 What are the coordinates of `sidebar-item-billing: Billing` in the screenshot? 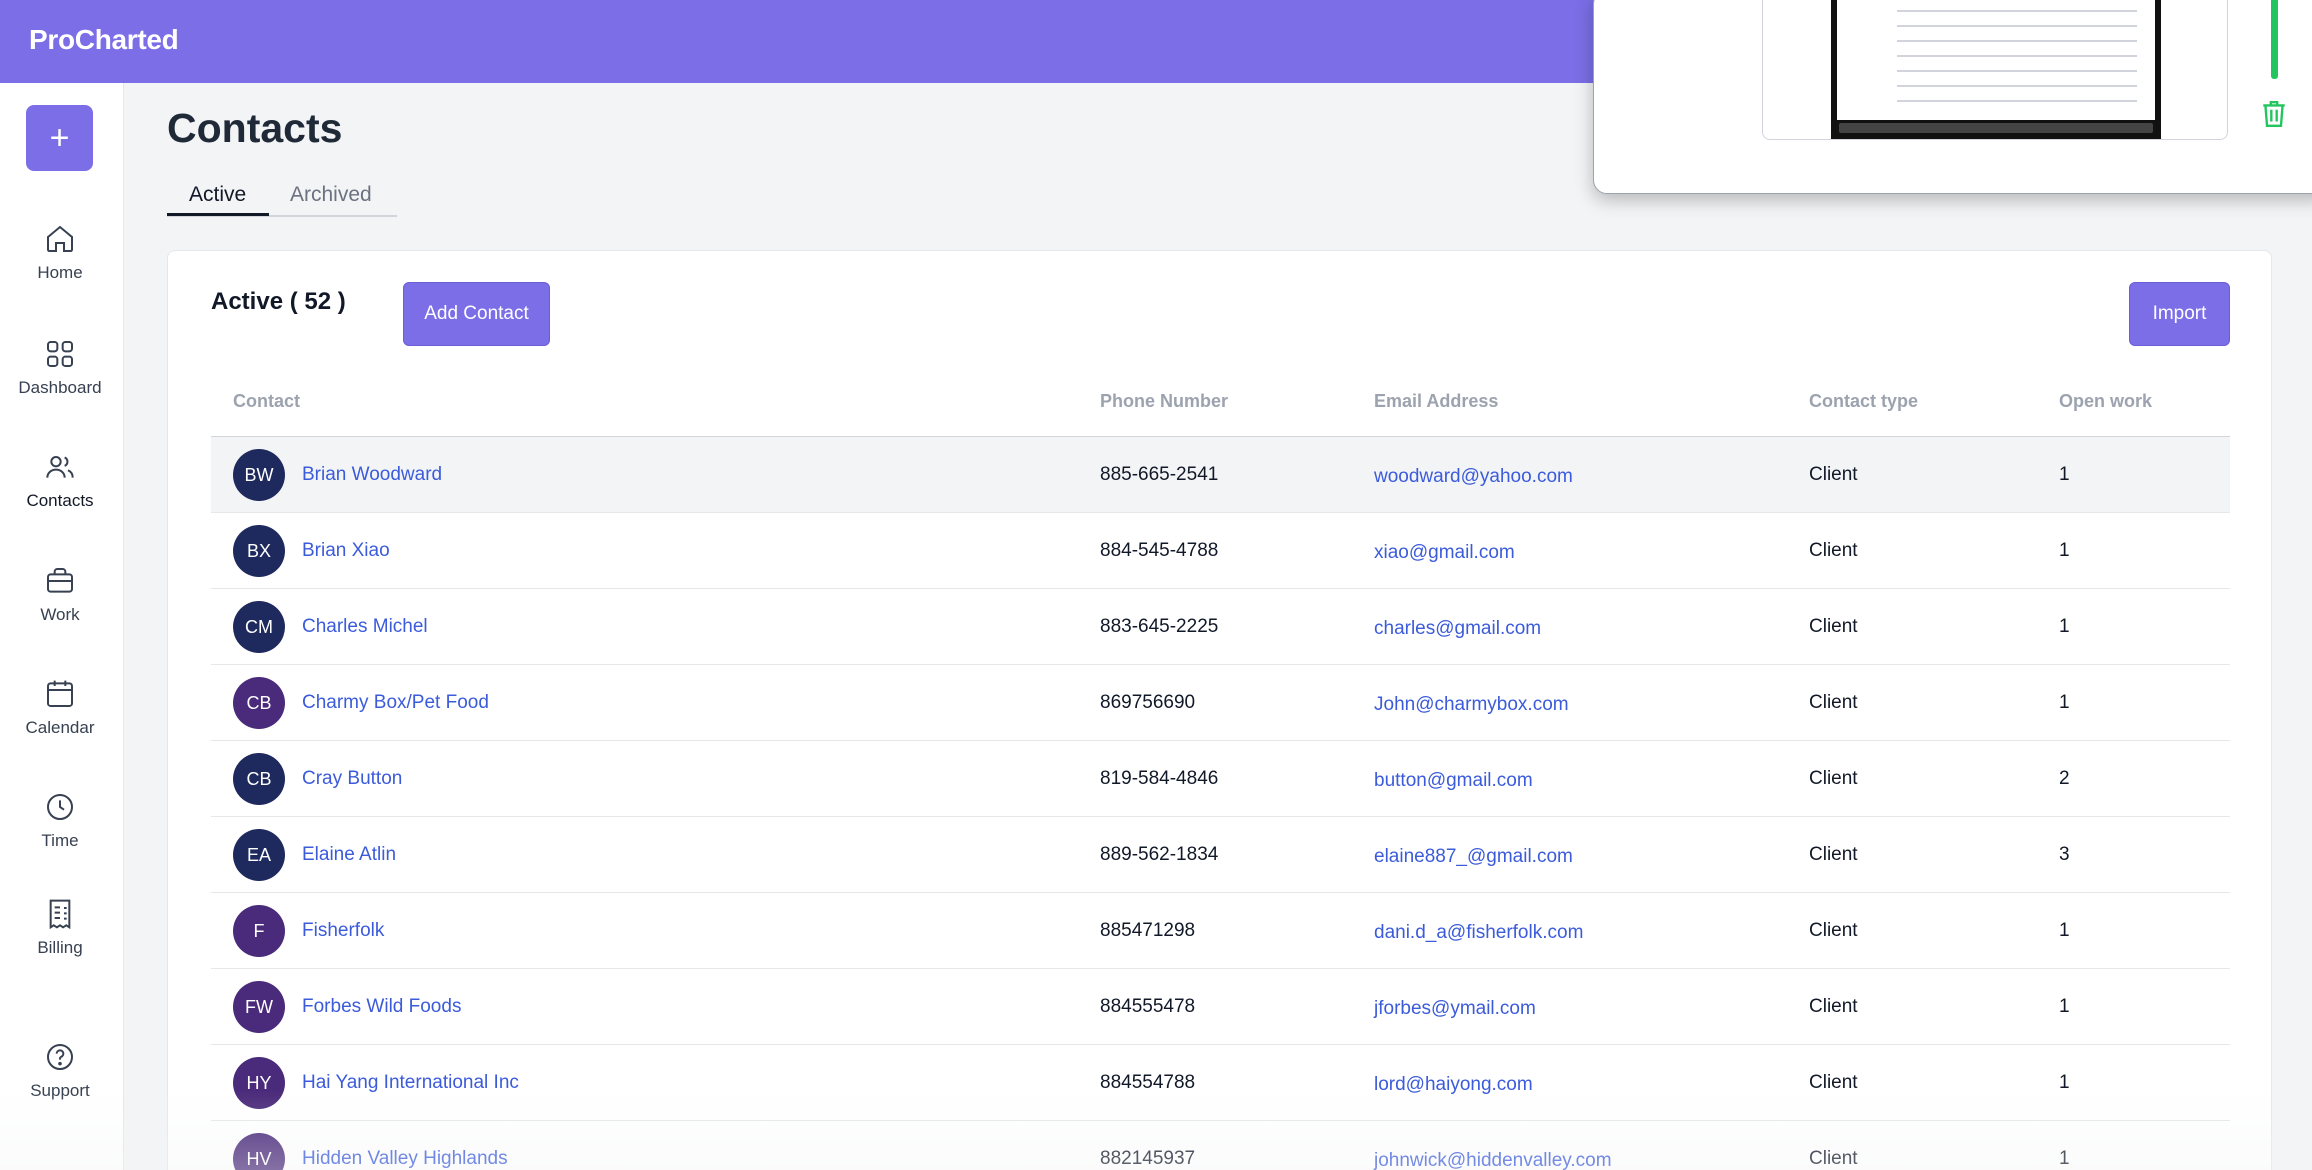 It's located at (60, 928).